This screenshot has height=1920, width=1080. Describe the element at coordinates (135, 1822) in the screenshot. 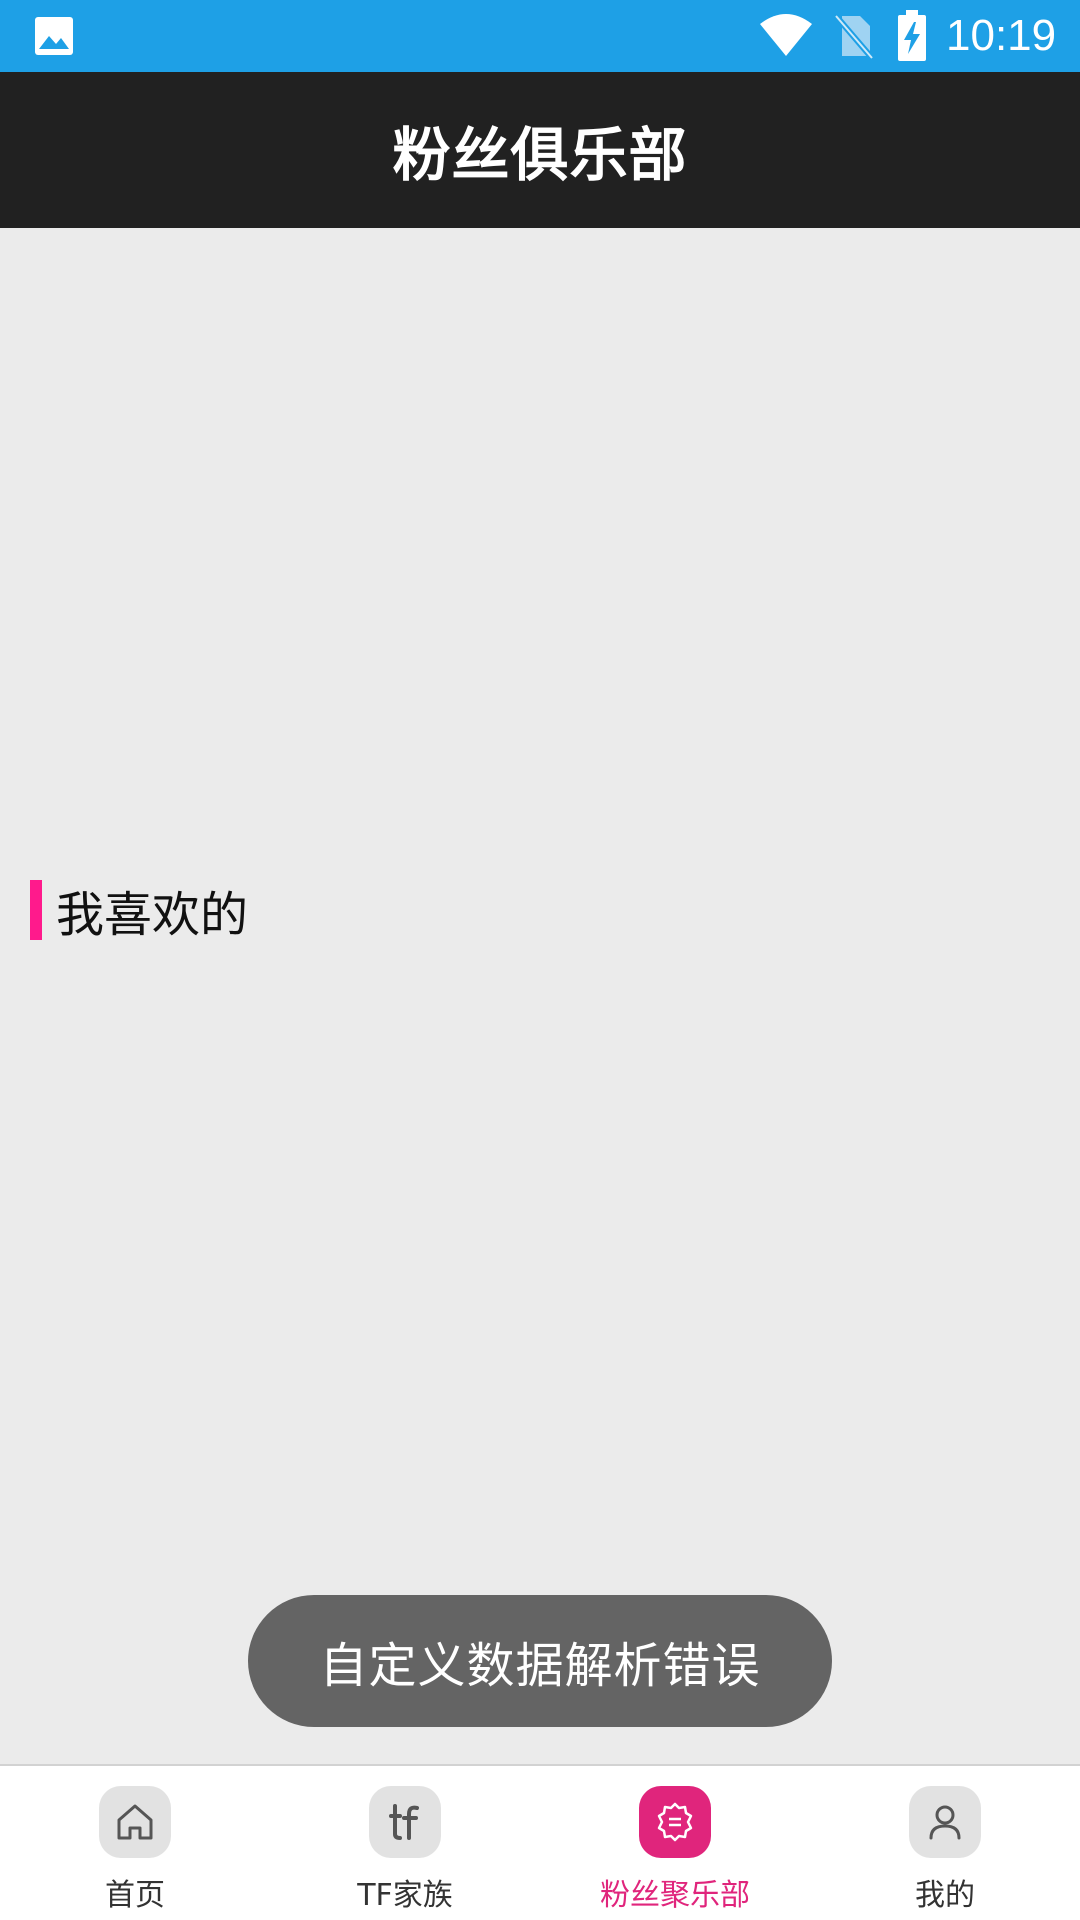

I see `home-icon` at that location.